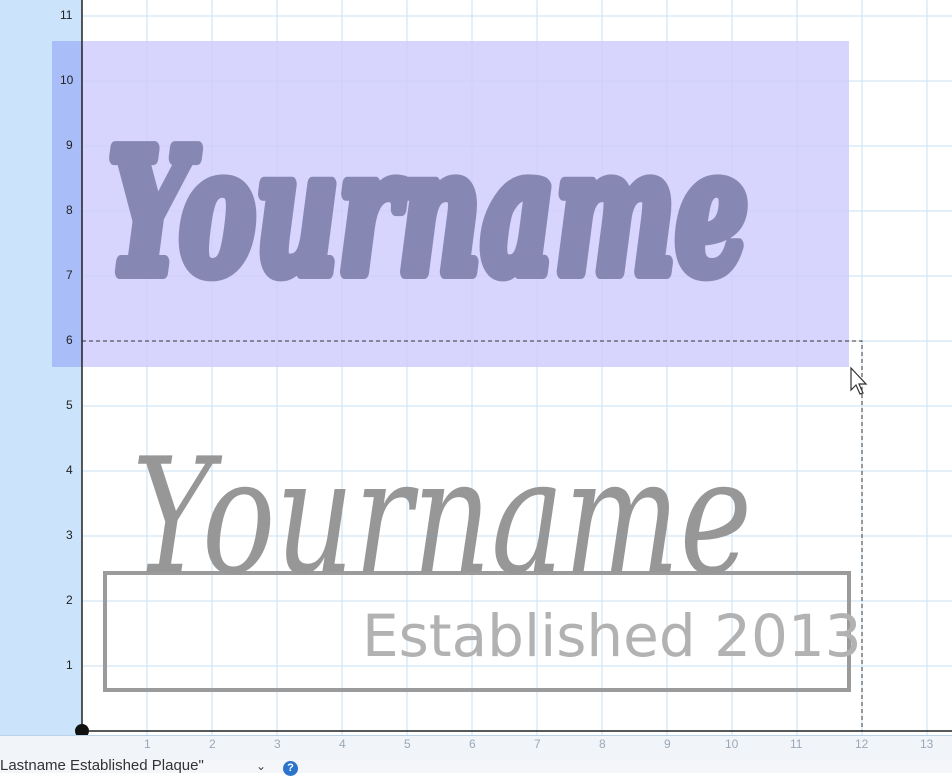 Image resolution: width=952 pixels, height=776 pixels. Describe the element at coordinates (69, 145) in the screenshot. I see `ruler-label-vertical: 9` at that location.